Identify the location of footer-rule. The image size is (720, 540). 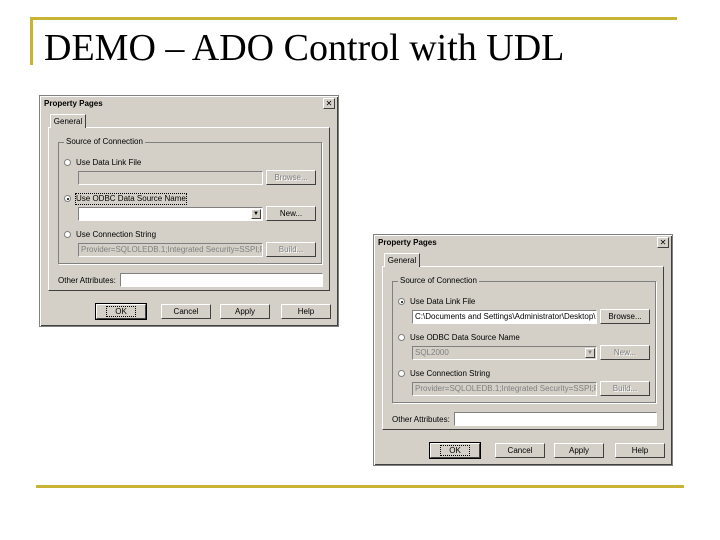
(360, 486).